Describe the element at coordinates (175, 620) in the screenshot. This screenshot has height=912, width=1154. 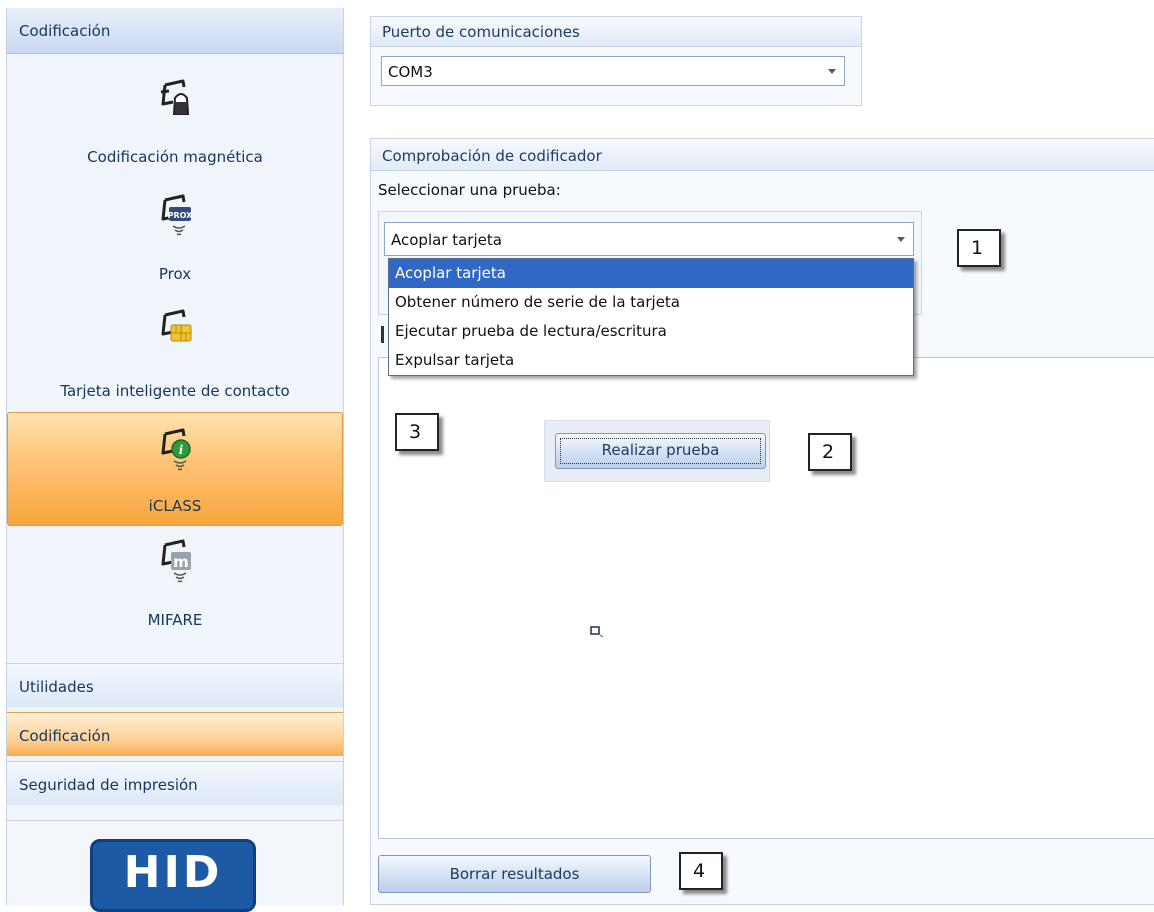
I see `nav-item-label: MIFARE` at that location.